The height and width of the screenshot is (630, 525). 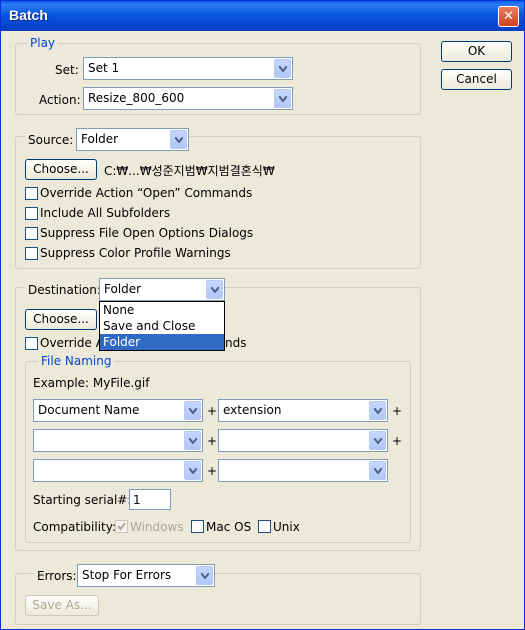 I want to click on ok-button-label: OK, so click(x=476, y=51).